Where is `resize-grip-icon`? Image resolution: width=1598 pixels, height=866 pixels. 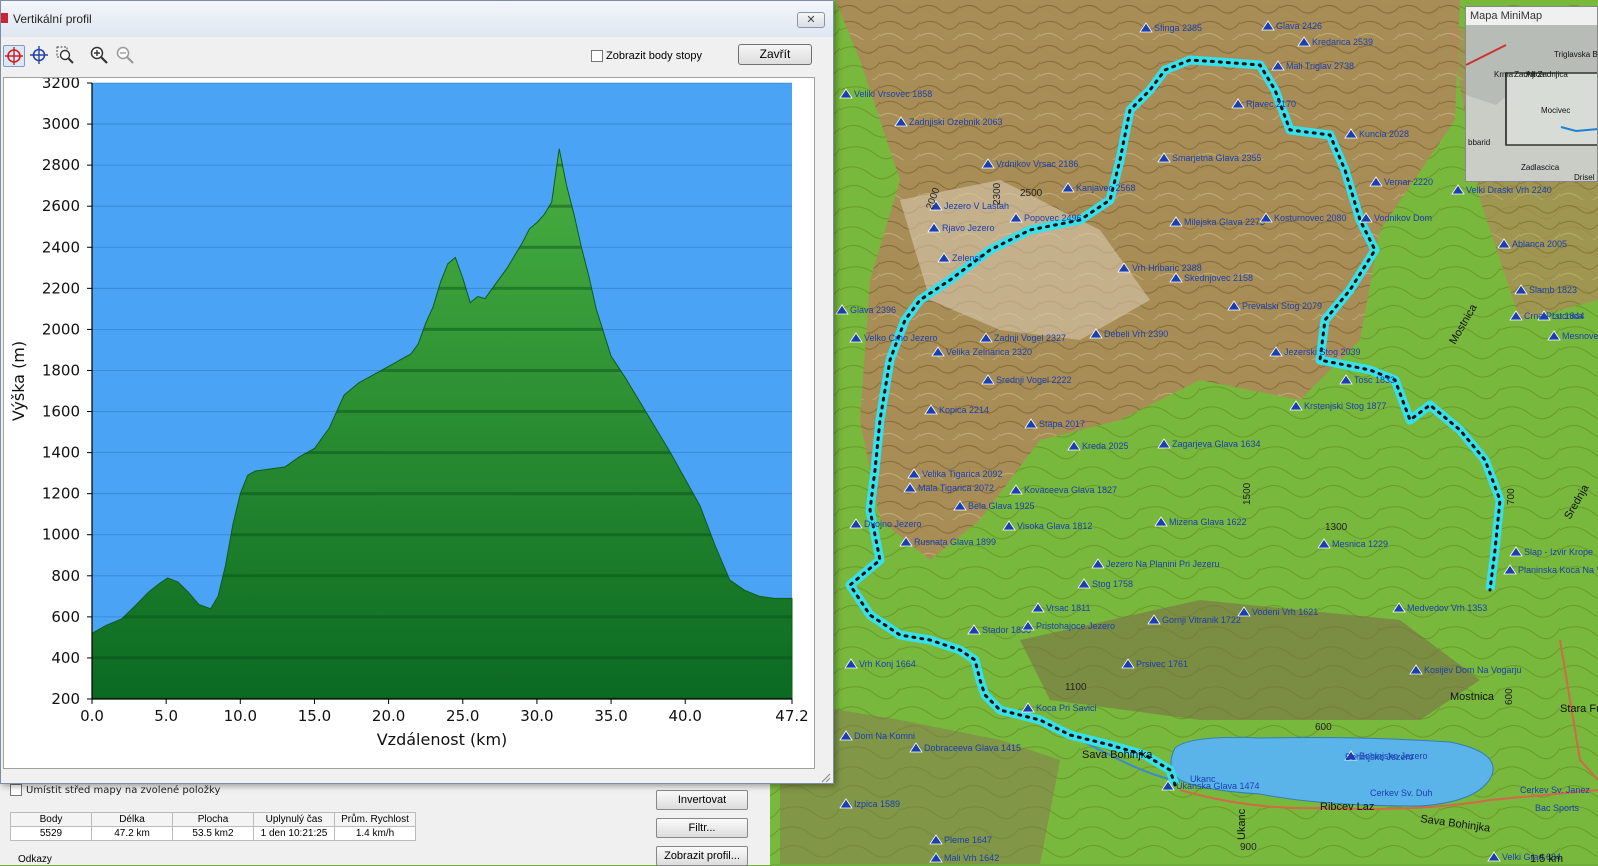 resize-grip-icon is located at coordinates (825, 777).